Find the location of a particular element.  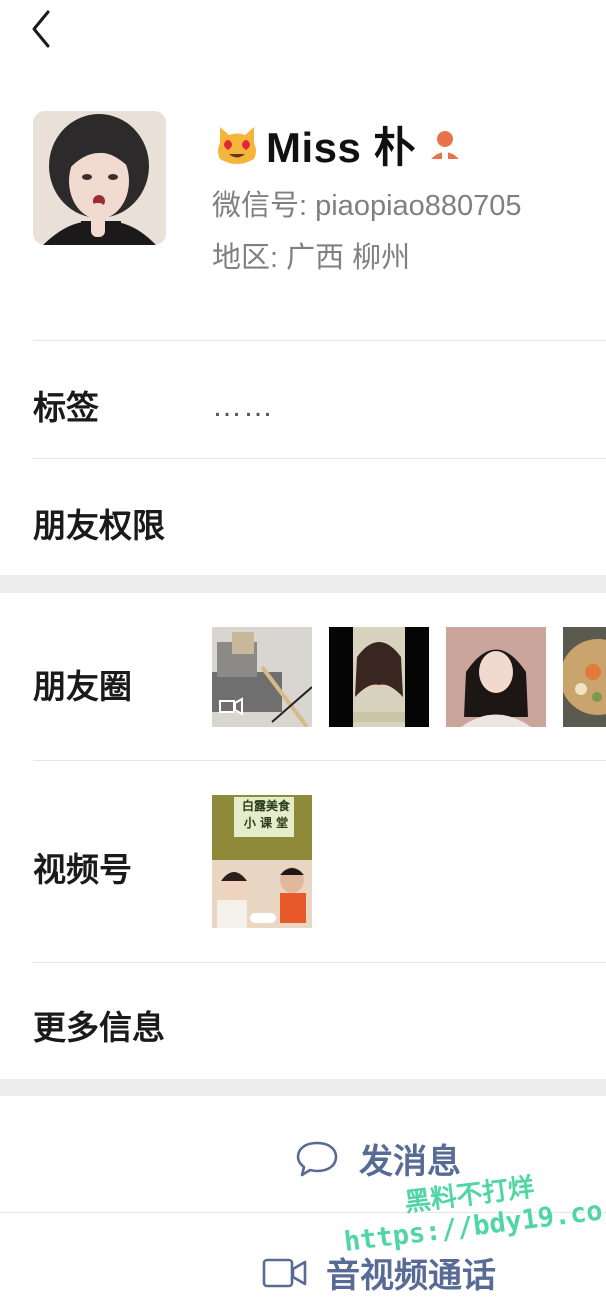

channel-thumbnail-title-line2: 小 课 堂 is located at coordinates (266, 823).